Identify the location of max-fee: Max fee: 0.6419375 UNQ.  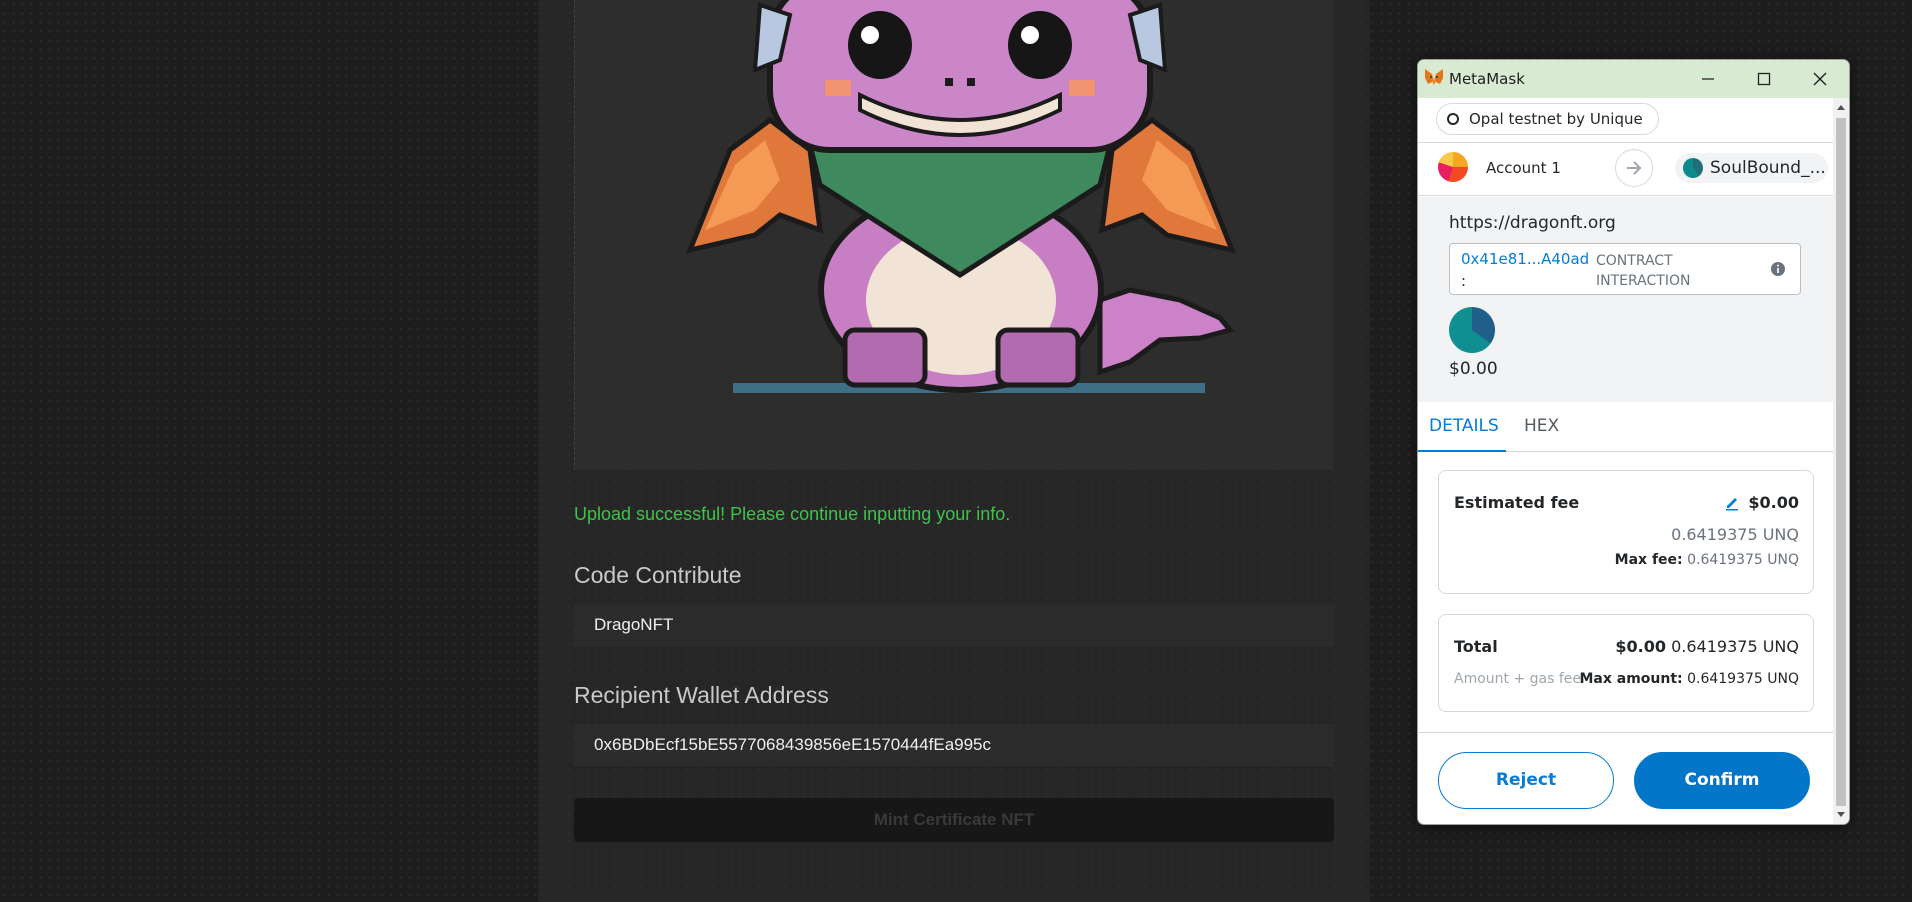
(1707, 560).